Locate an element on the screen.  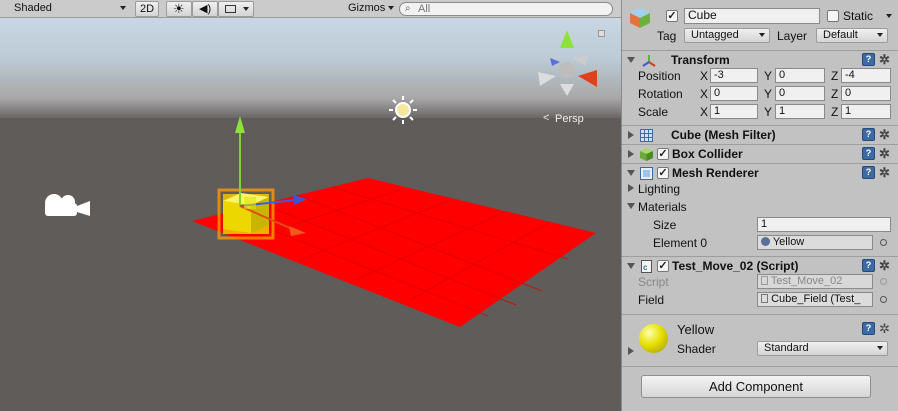
box-collider-enabled-checkbox: ✓ is located at coordinates (663, 154).